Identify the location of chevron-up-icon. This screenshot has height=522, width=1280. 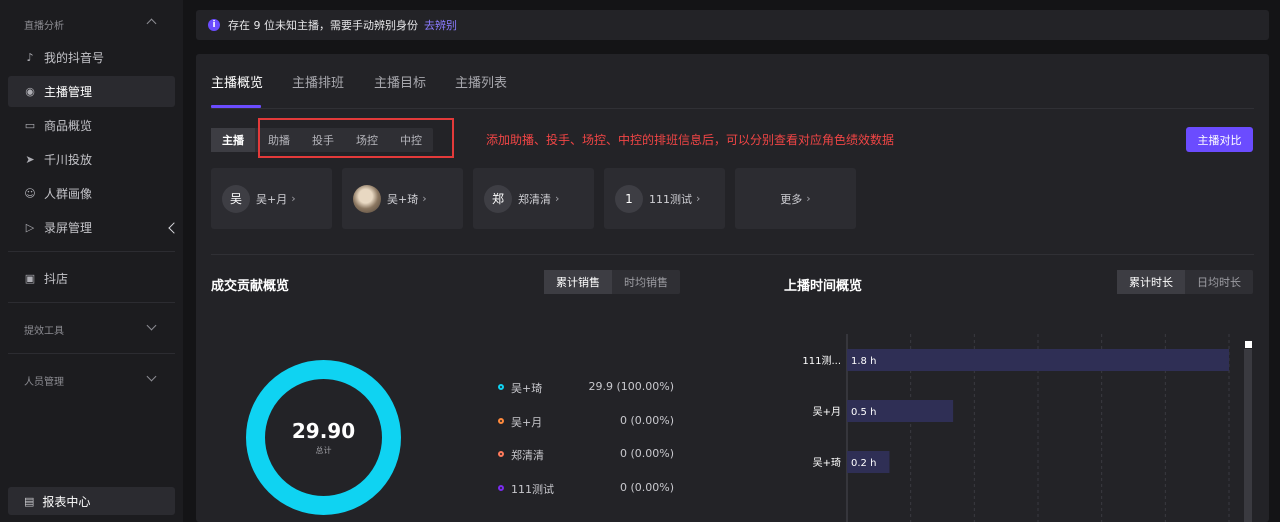
(151, 23).